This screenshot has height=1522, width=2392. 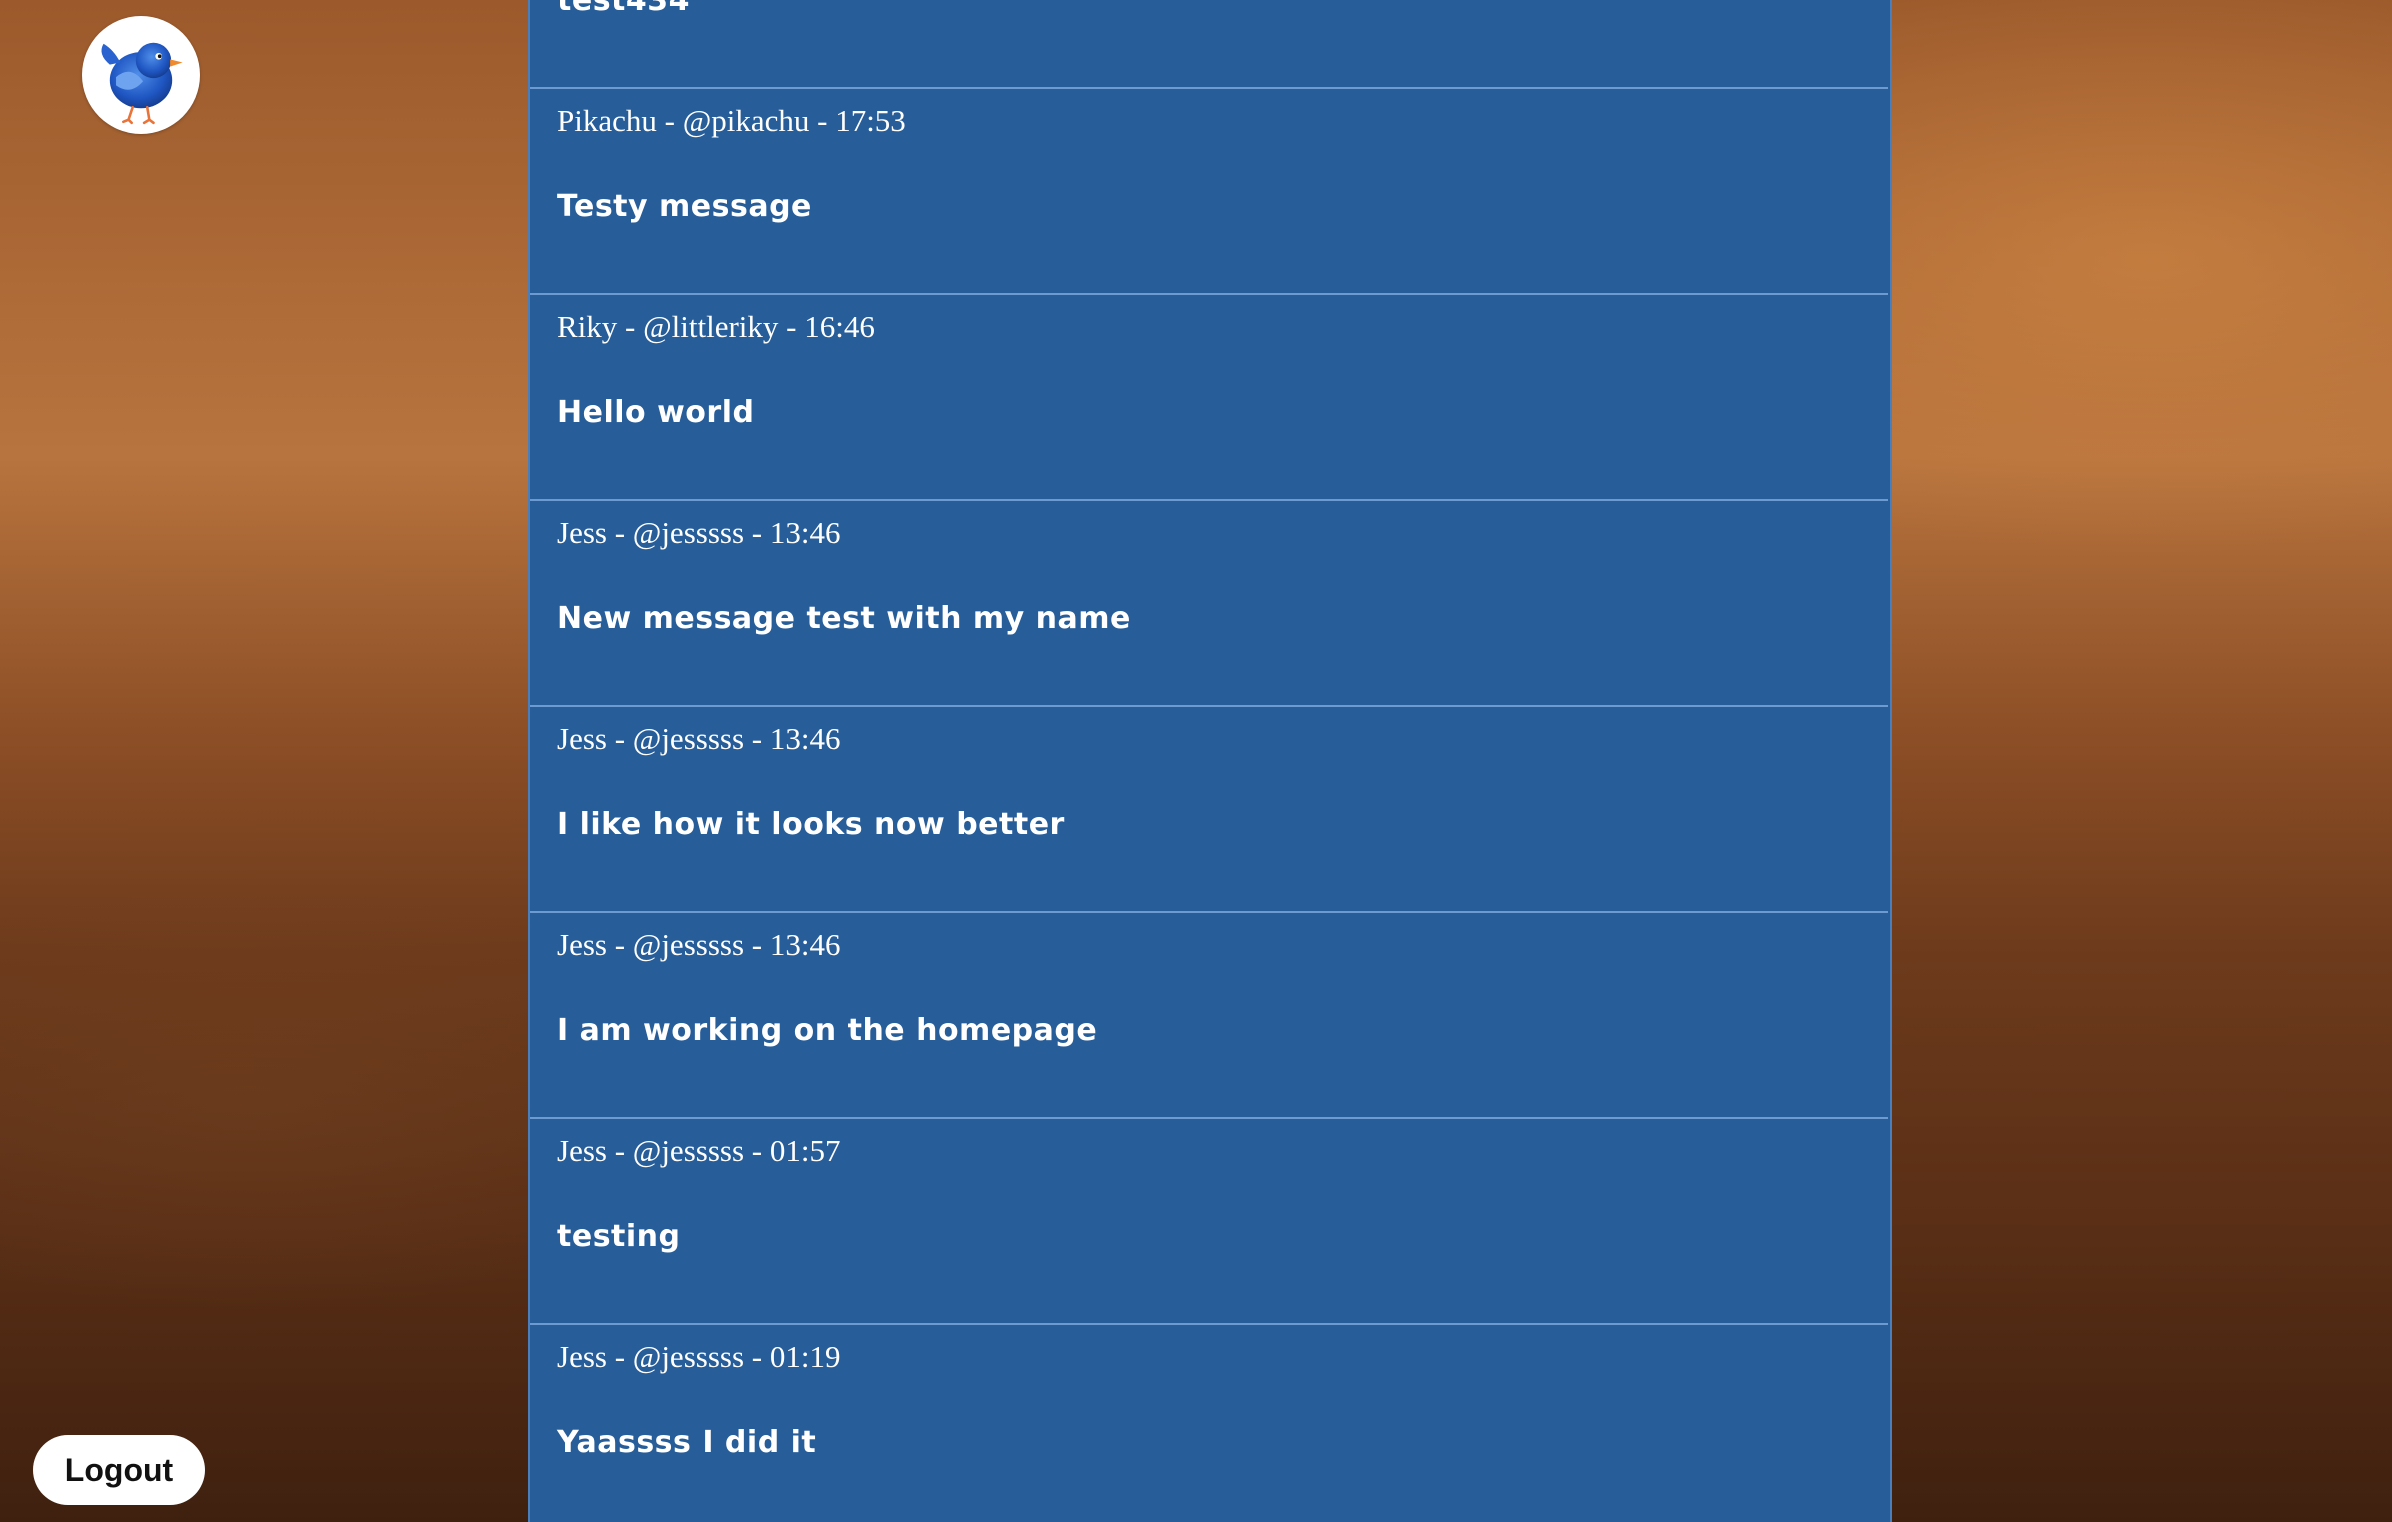 I want to click on post-item: Jess - @jesssss - 01:19 Yaassss I did it, so click(x=1209, y=1423).